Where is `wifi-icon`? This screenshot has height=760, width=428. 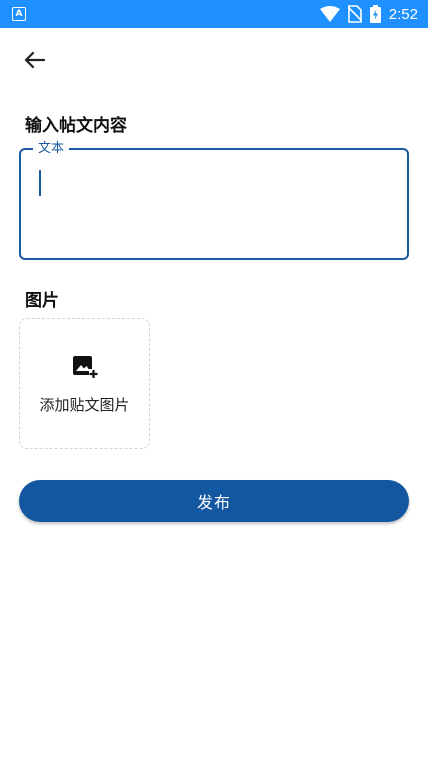
wifi-icon is located at coordinates (329, 14).